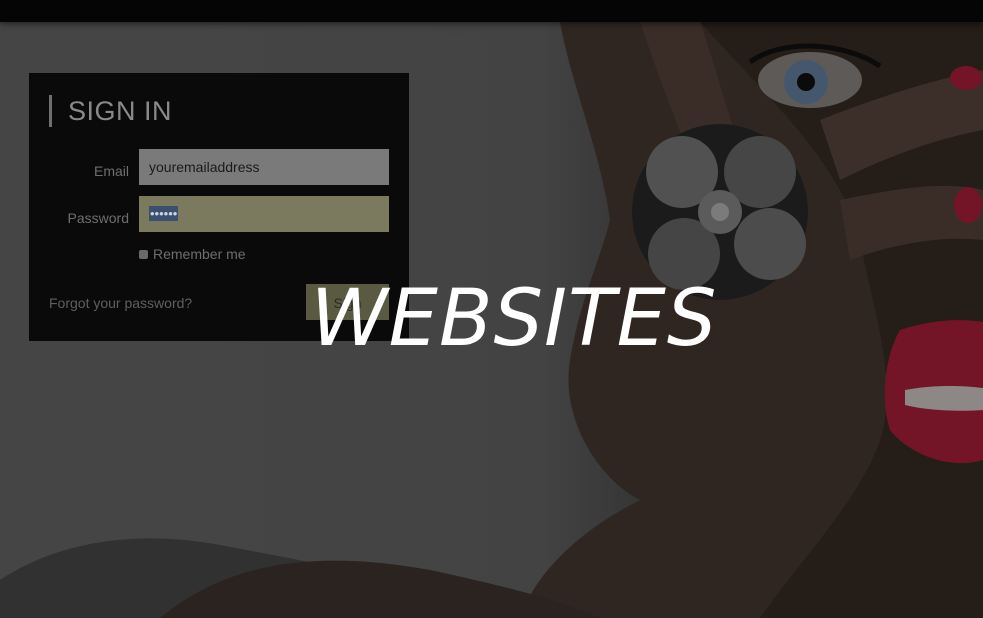 Image resolution: width=983 pixels, height=618 pixels. Describe the element at coordinates (491, 11) in the screenshot. I see `top-bar` at that location.